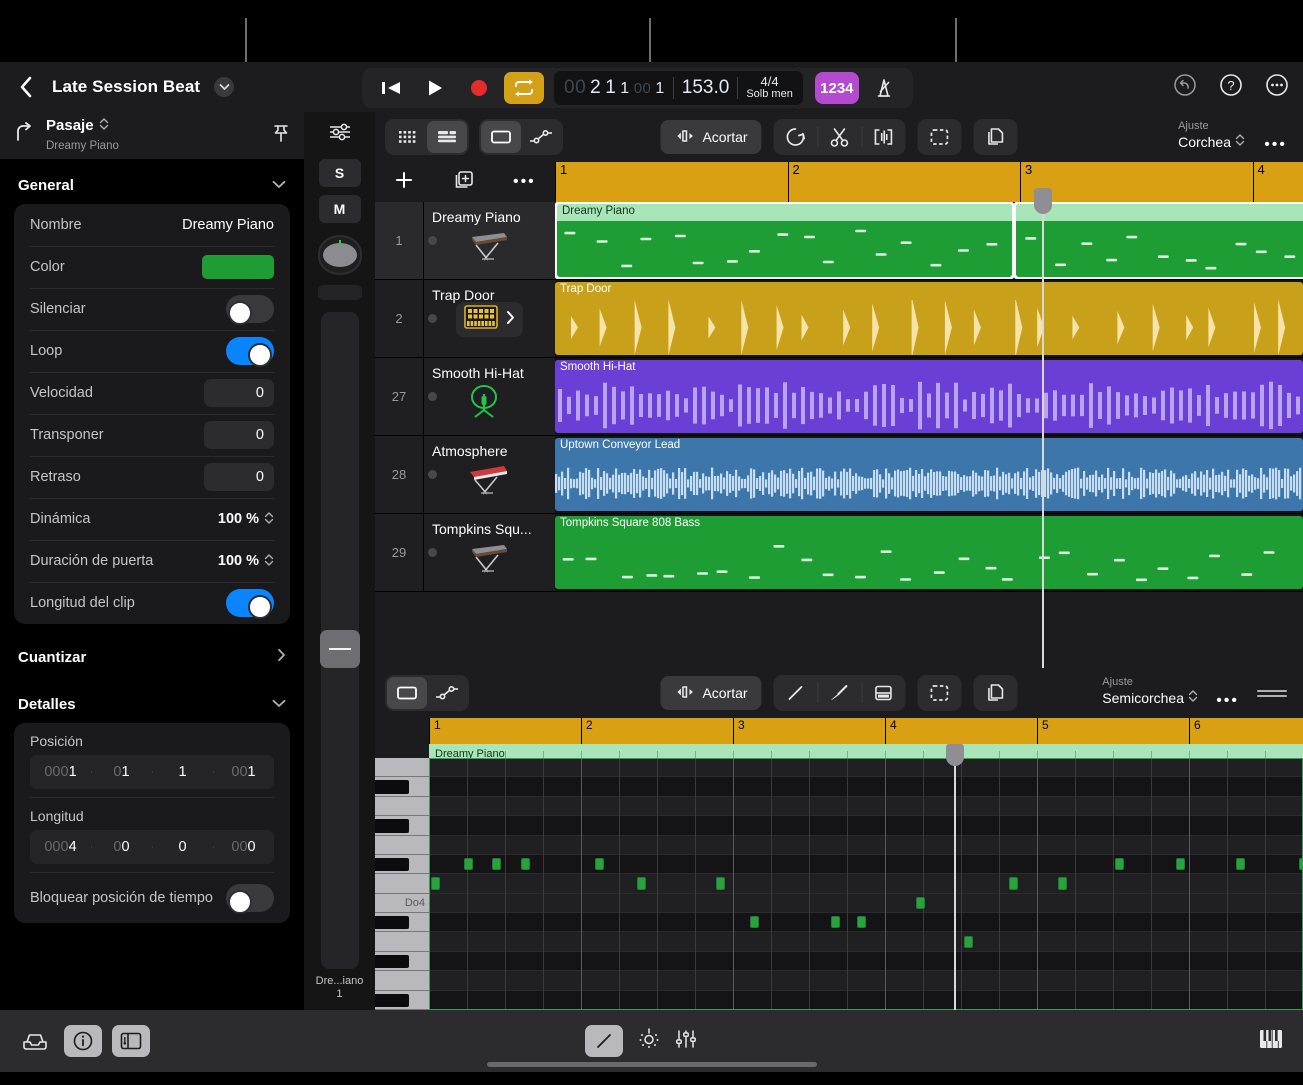 Image resolution: width=1303 pixels, height=1085 pixels. I want to click on length-seg-div: 0, so click(182, 847).